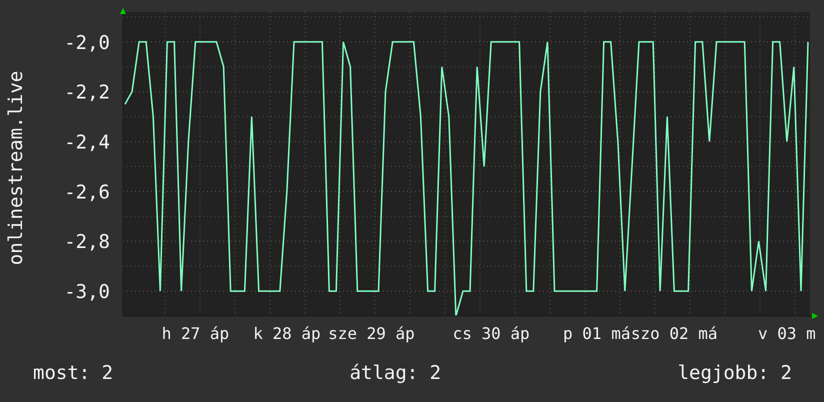  Describe the element at coordinates (87, 292) in the screenshot. I see `y-axis-label: -3,0` at that location.